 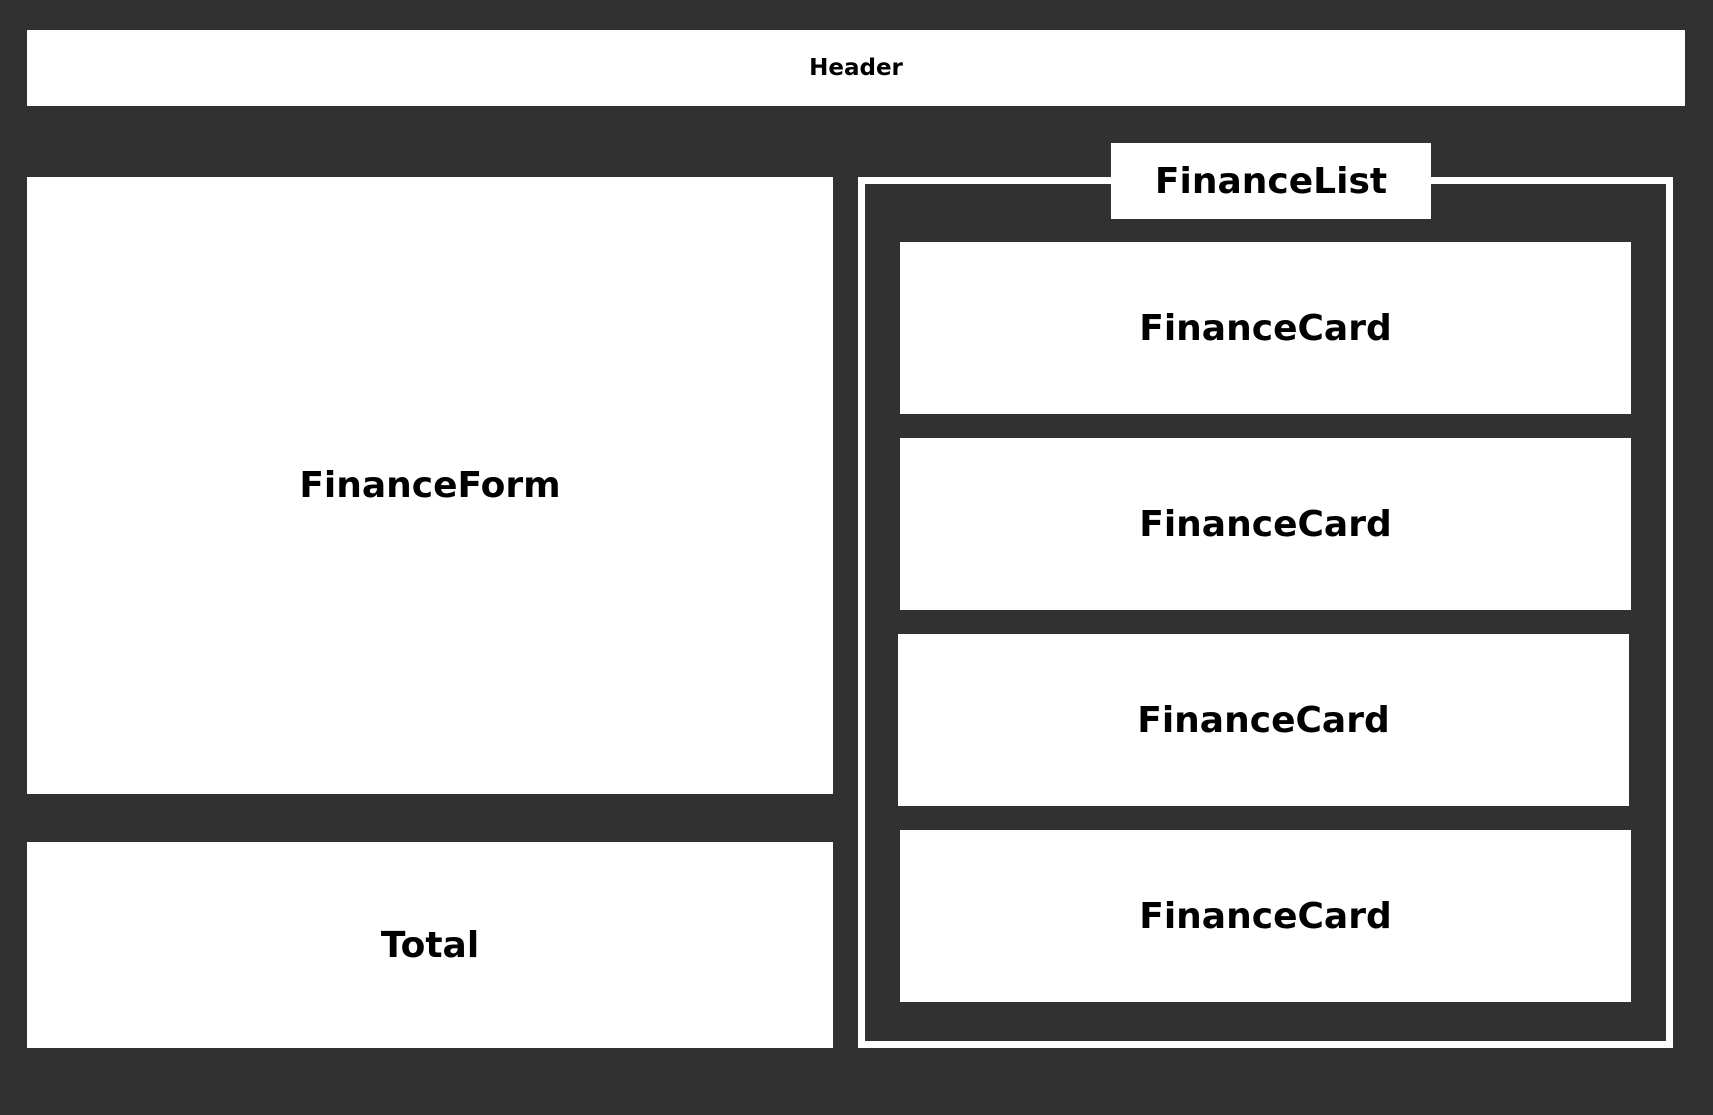 I want to click on total-label: Total, so click(x=430, y=945).